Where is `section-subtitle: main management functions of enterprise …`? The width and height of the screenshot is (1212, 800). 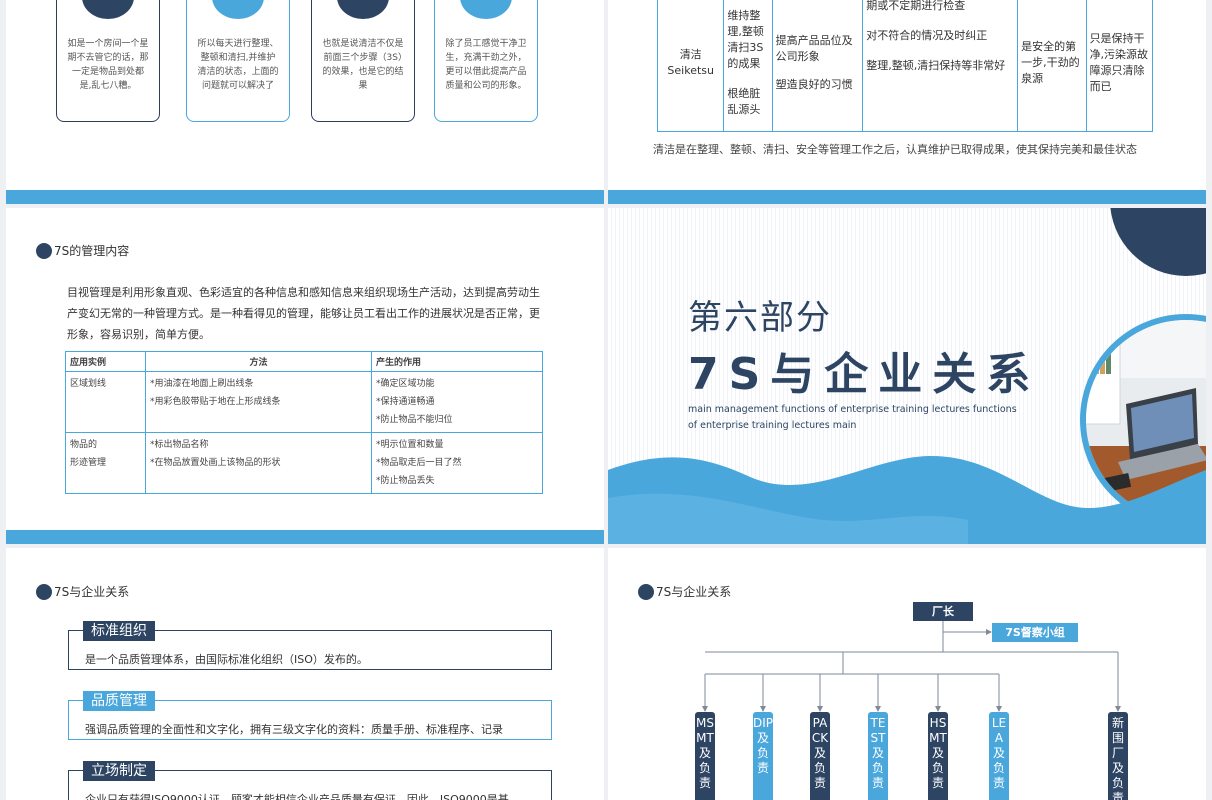 section-subtitle: main management functions of enterprise … is located at coordinates (858, 418).